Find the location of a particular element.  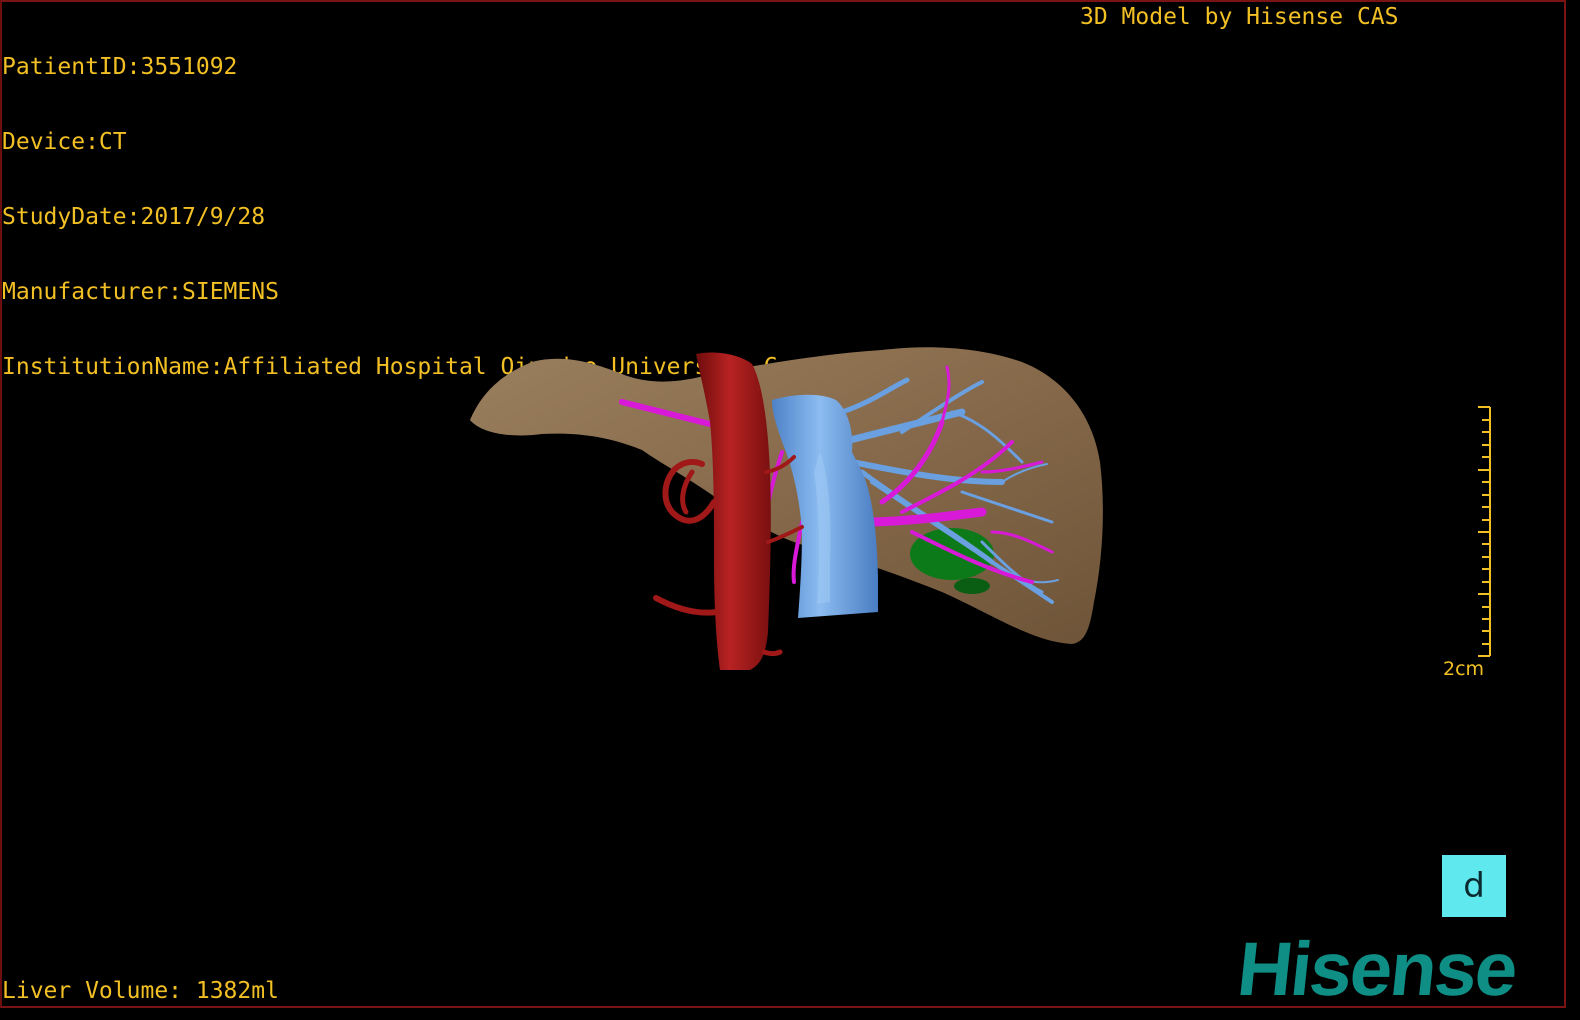

view-orientation-label: d is located at coordinates (1474, 886).